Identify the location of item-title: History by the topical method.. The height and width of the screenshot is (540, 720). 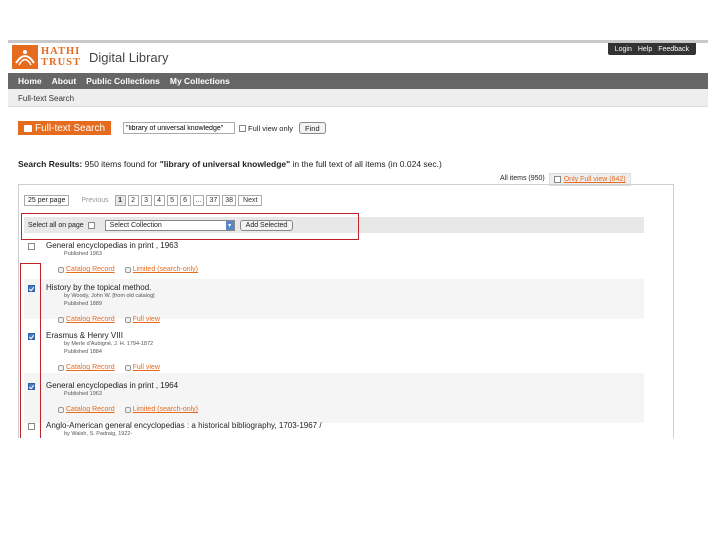
(98, 287).